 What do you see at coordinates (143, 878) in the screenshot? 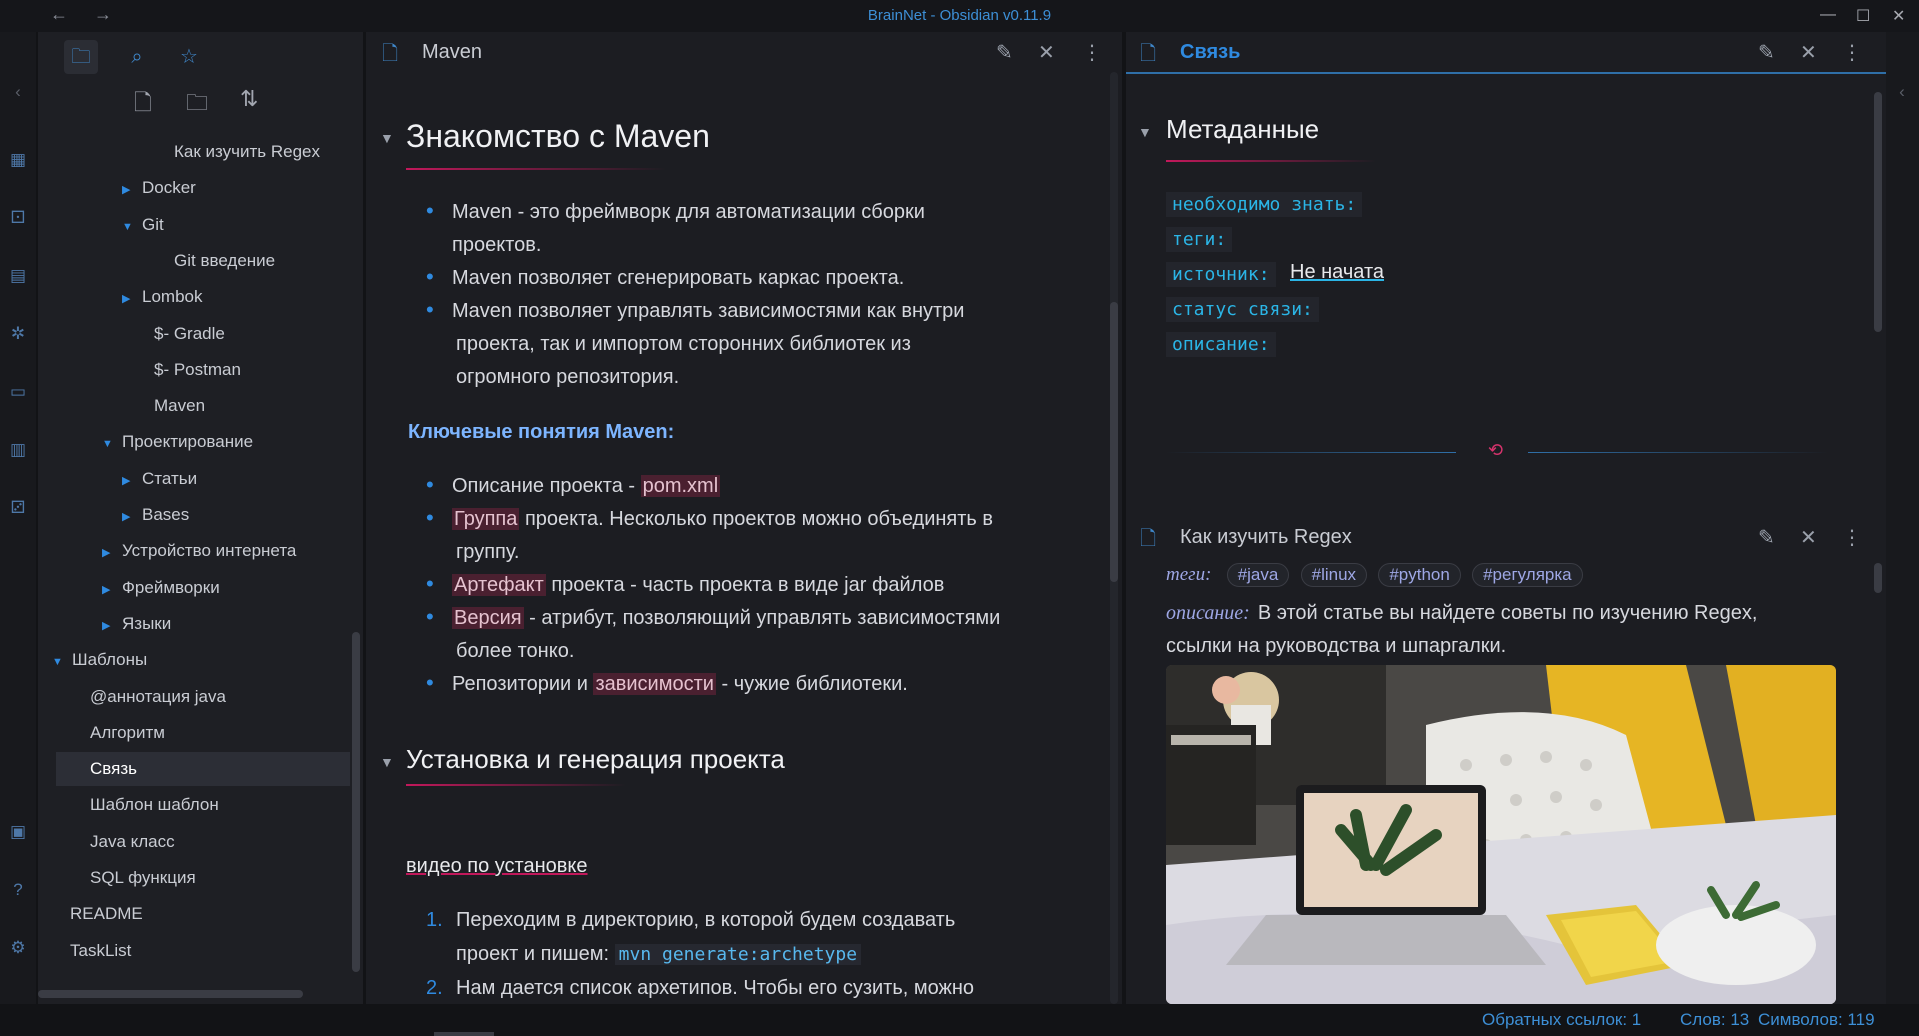
I see `tree-item: SQL функция` at bounding box center [143, 878].